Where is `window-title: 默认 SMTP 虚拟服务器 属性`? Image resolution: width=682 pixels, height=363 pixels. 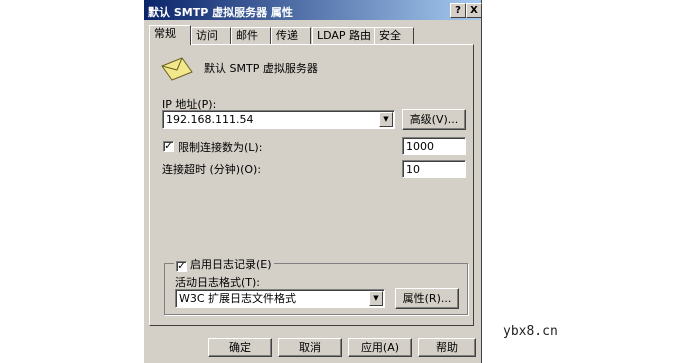 window-title: 默认 SMTP 虚拟服务器 属性 is located at coordinates (220, 12).